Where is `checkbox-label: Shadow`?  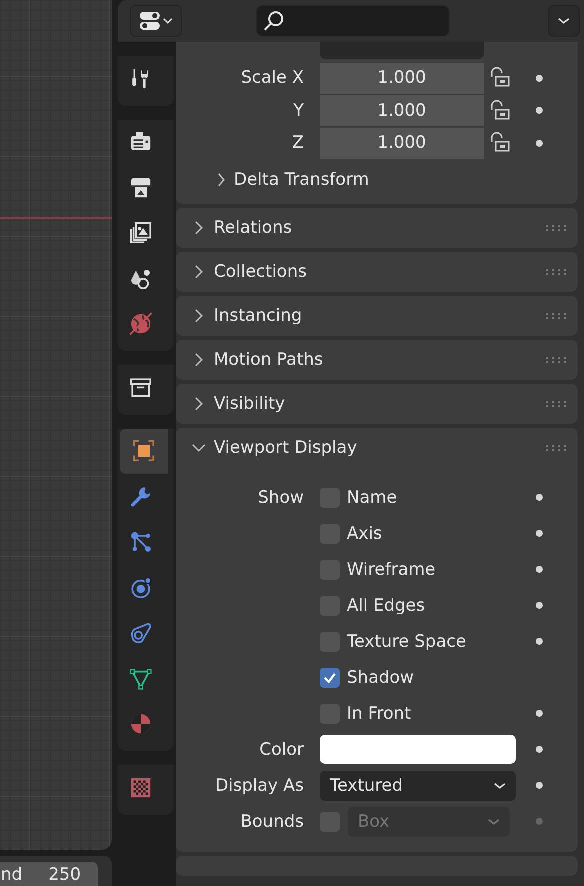 checkbox-label: Shadow is located at coordinates (380, 678).